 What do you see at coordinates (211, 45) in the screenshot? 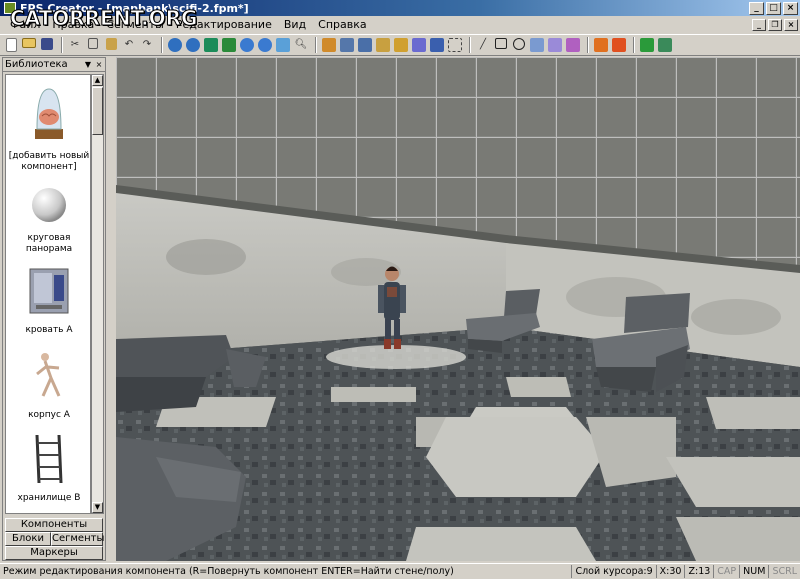
I see `view-icon` at bounding box center [211, 45].